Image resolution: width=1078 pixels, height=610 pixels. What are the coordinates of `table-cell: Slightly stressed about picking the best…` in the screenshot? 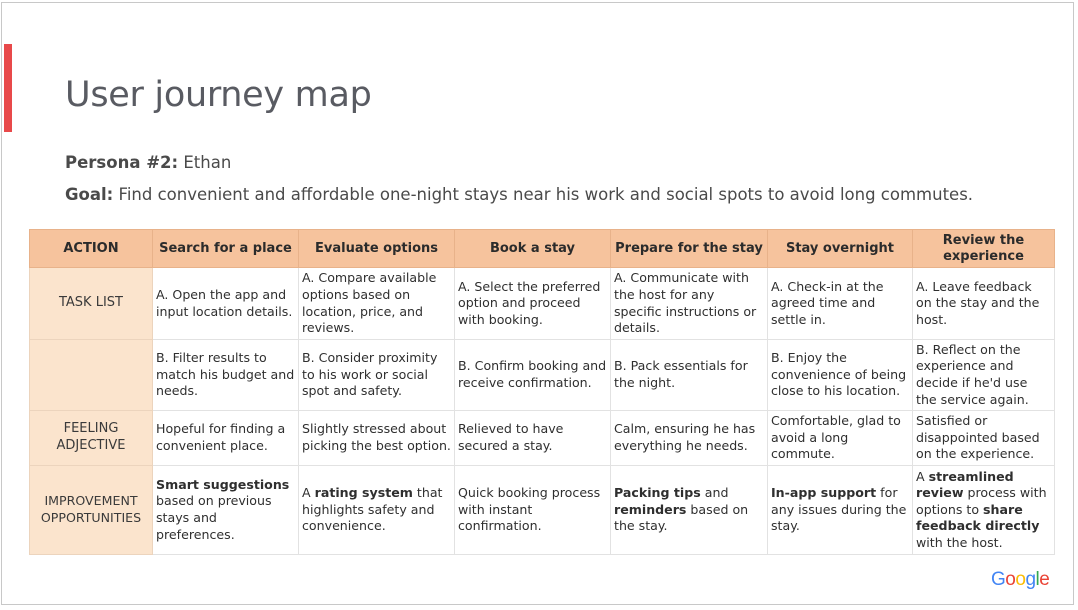 It's located at (376, 438).